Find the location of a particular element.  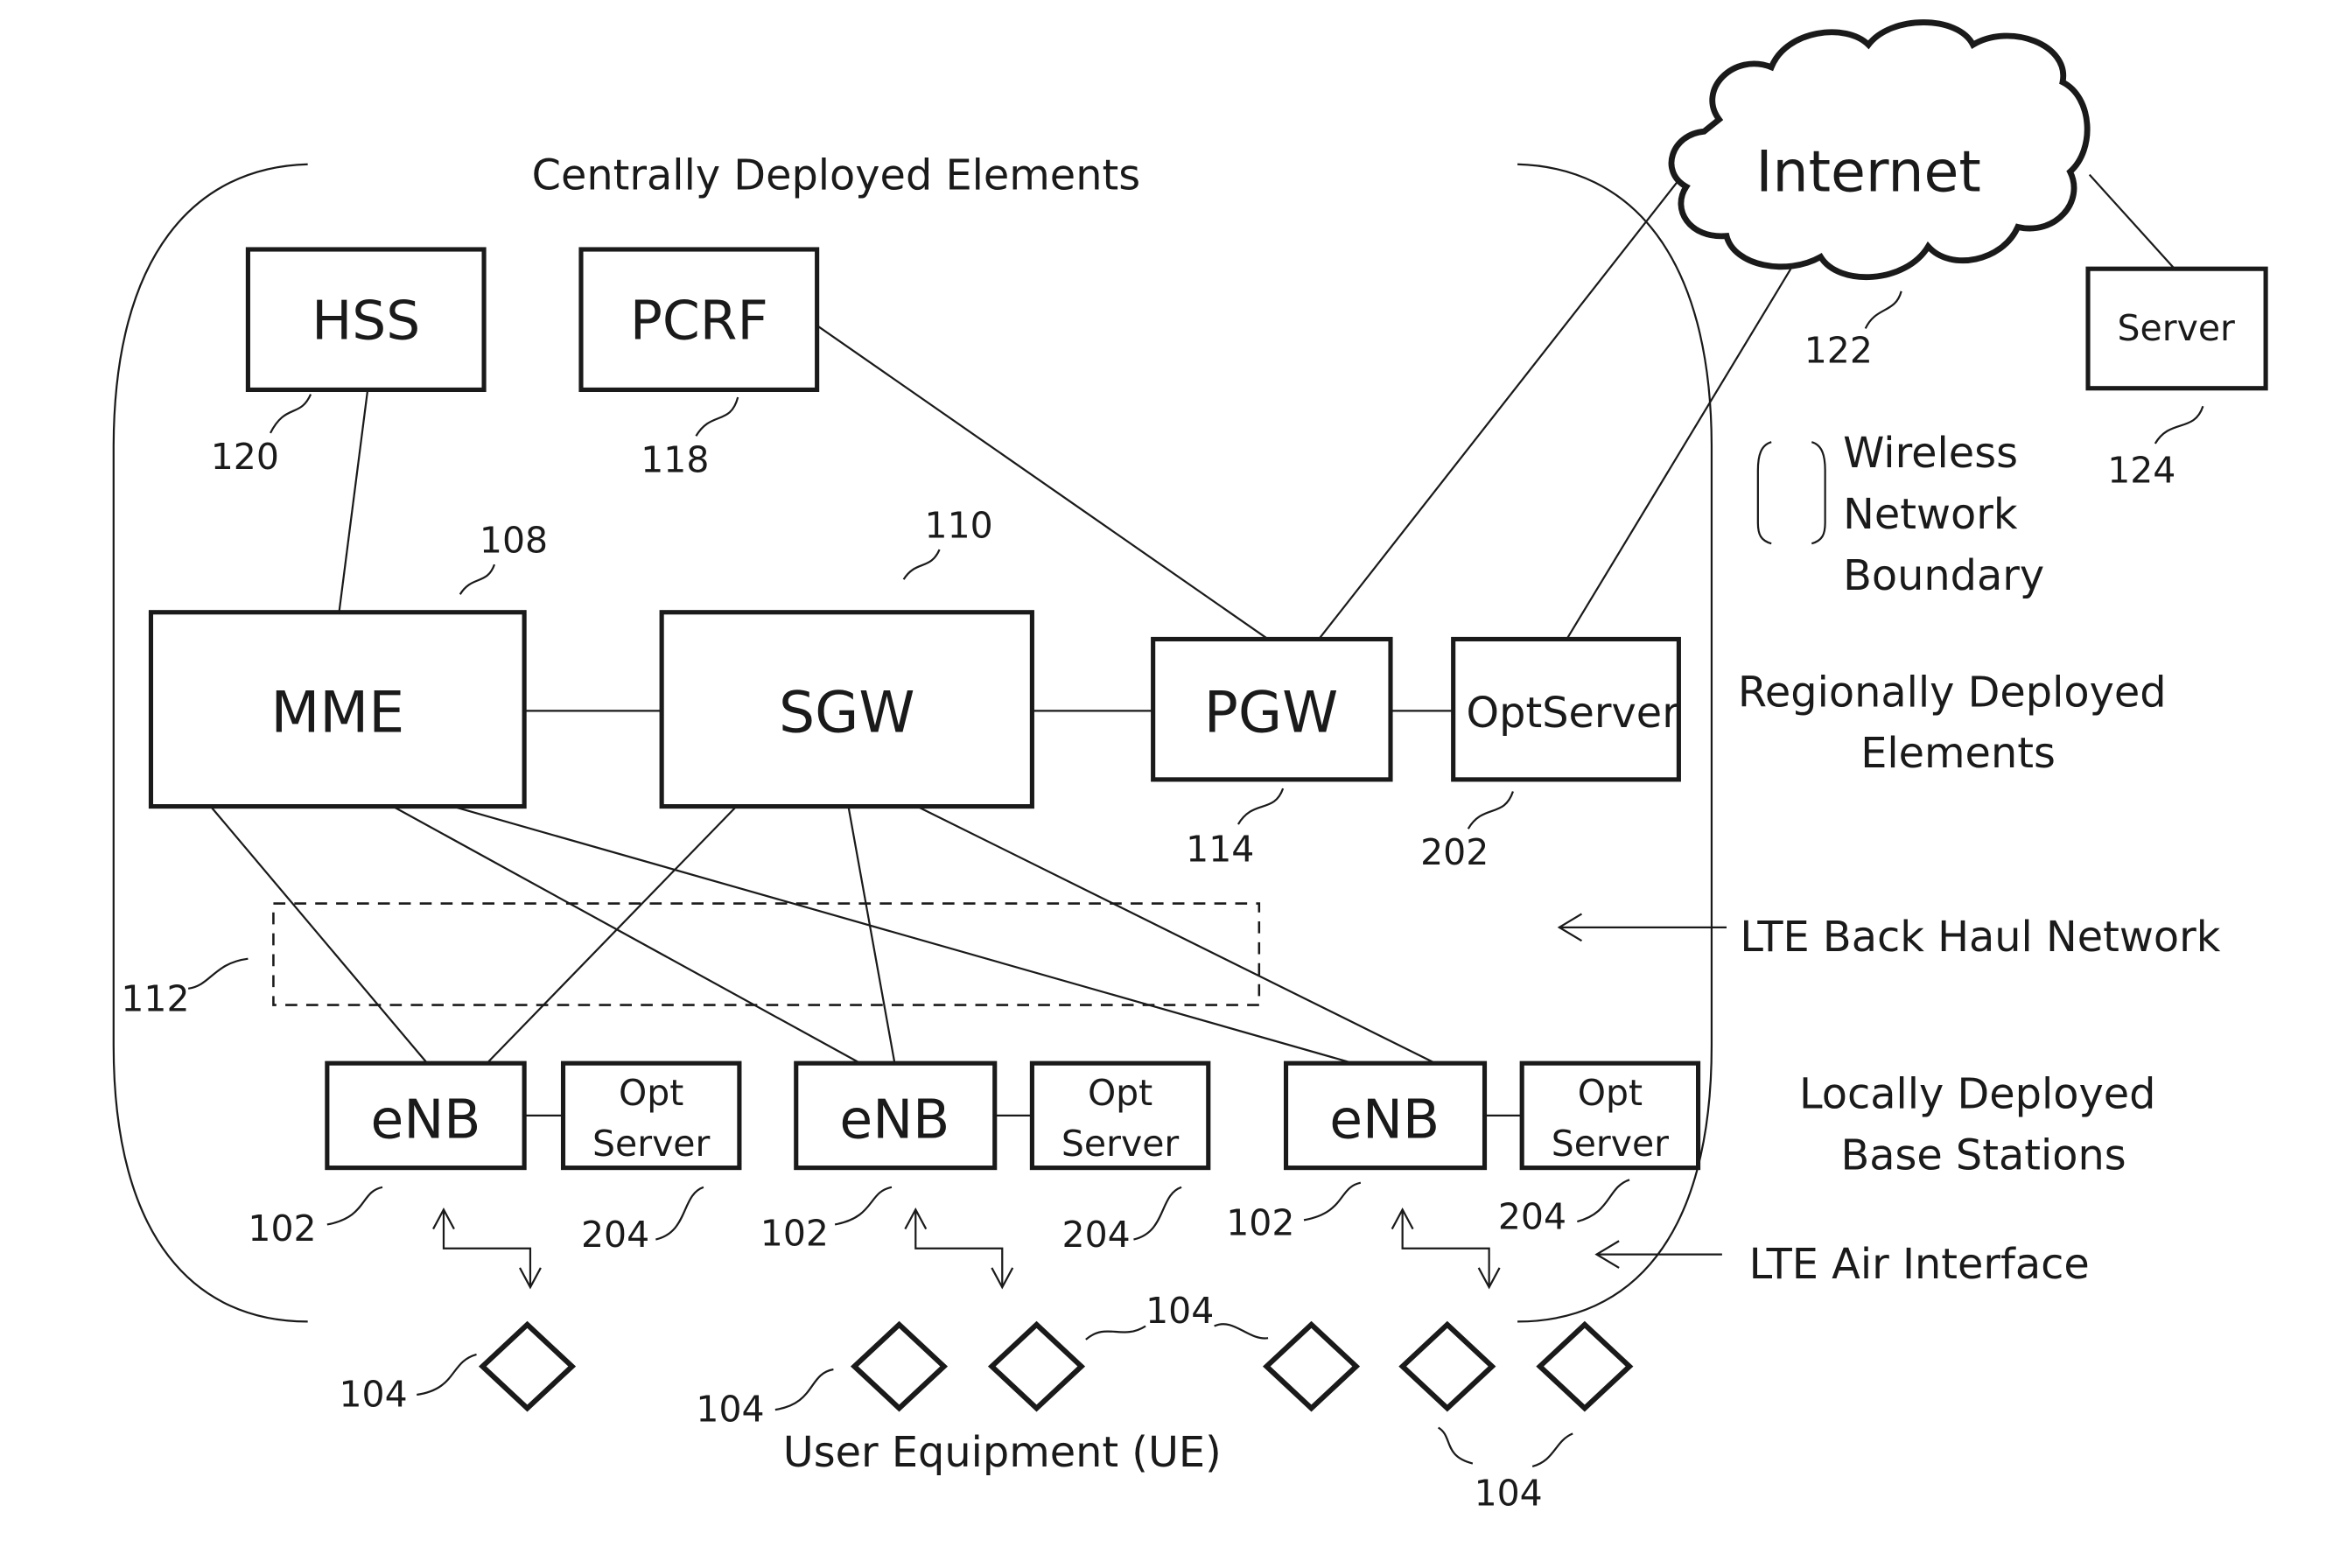

ref-leader-104-c-left is located at coordinates (1115, 1332).